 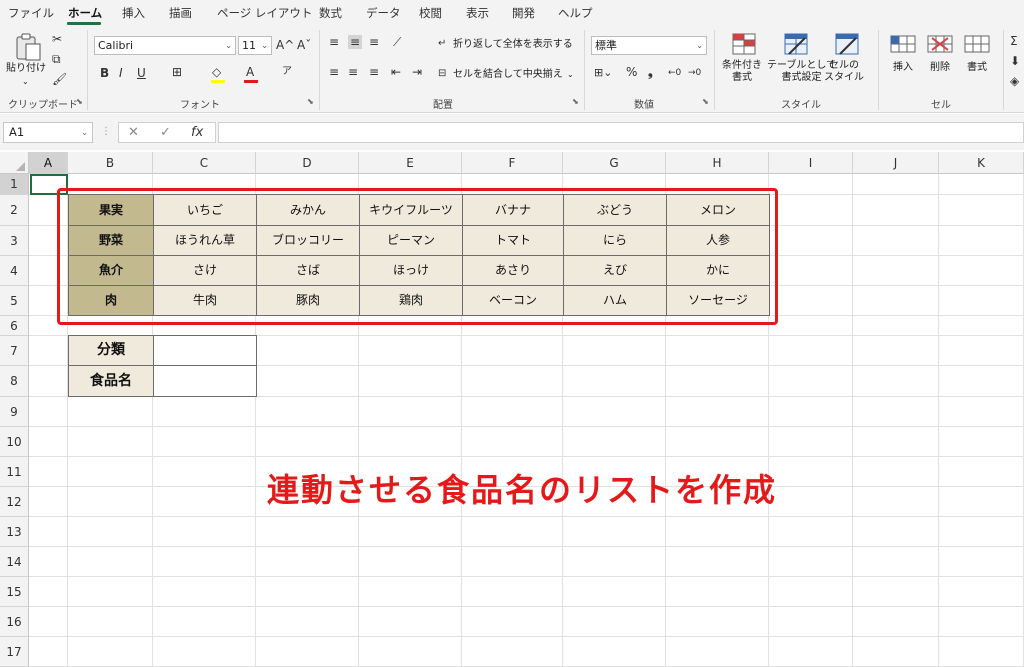 I want to click on conditional-formatting-icon, so click(x=744, y=44).